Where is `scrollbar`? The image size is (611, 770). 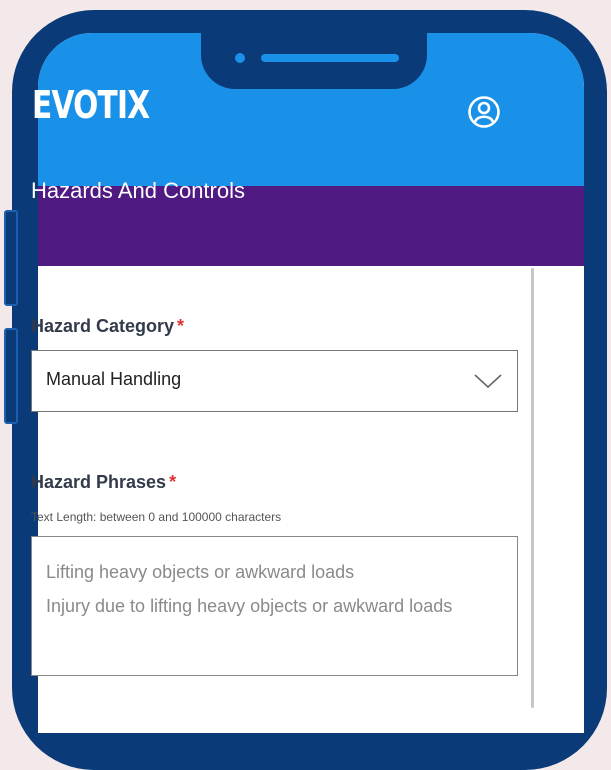 scrollbar is located at coordinates (532, 488).